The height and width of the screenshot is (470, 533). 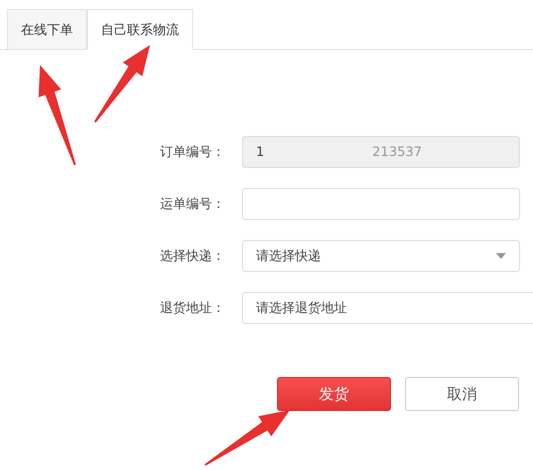 I want to click on tab: 在线下单, so click(x=47, y=29).